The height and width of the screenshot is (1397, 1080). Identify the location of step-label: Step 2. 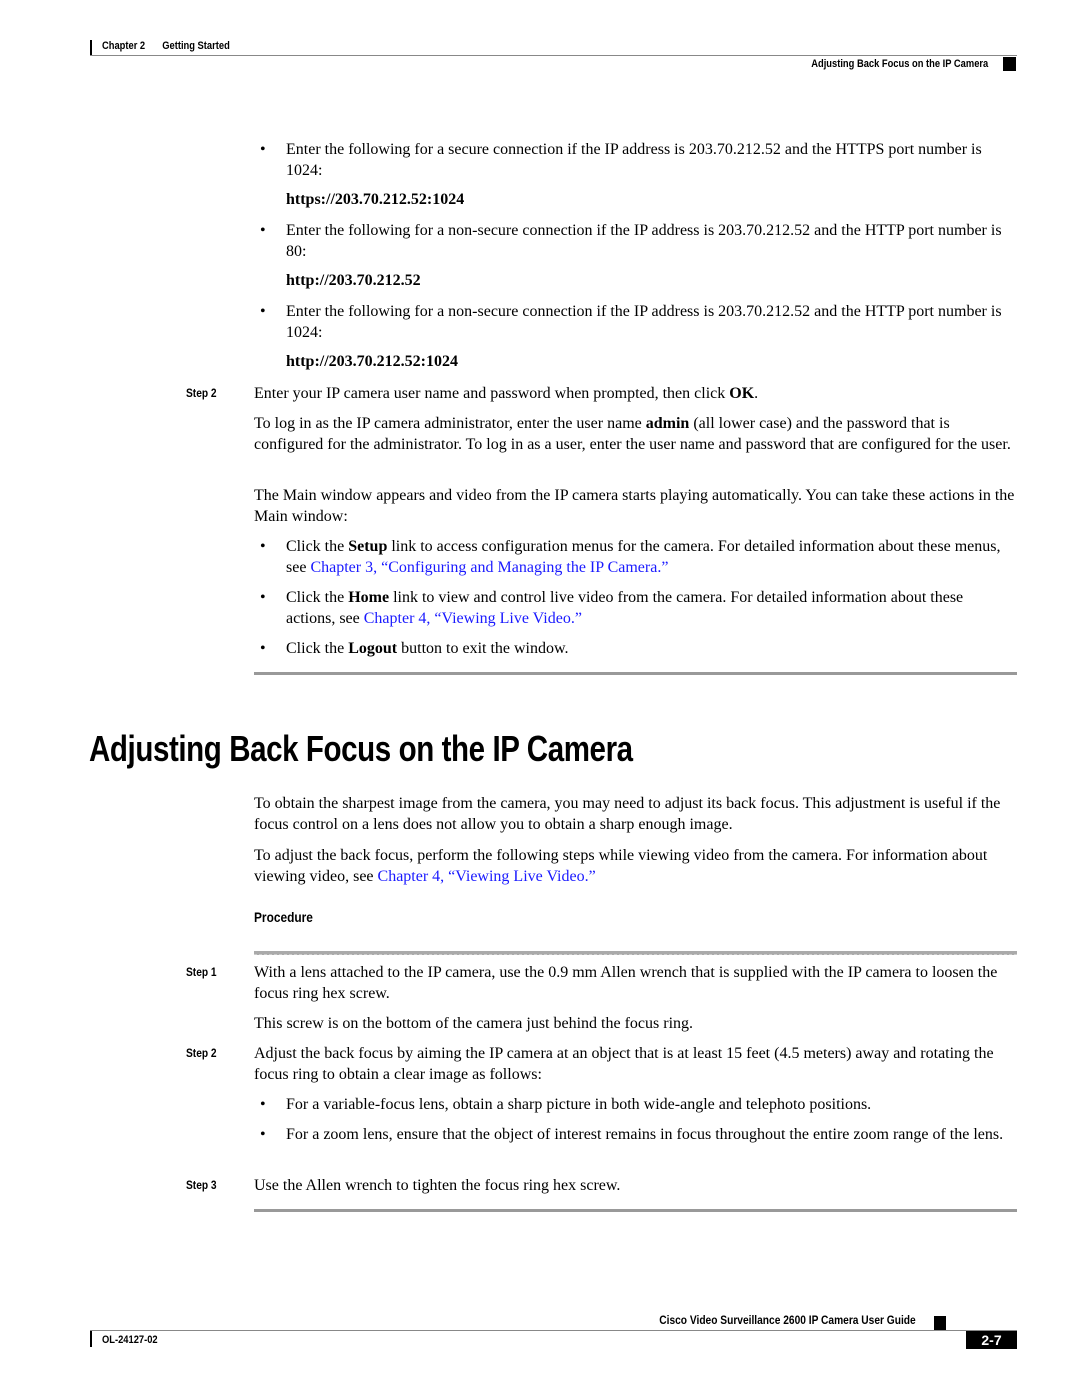
(201, 393).